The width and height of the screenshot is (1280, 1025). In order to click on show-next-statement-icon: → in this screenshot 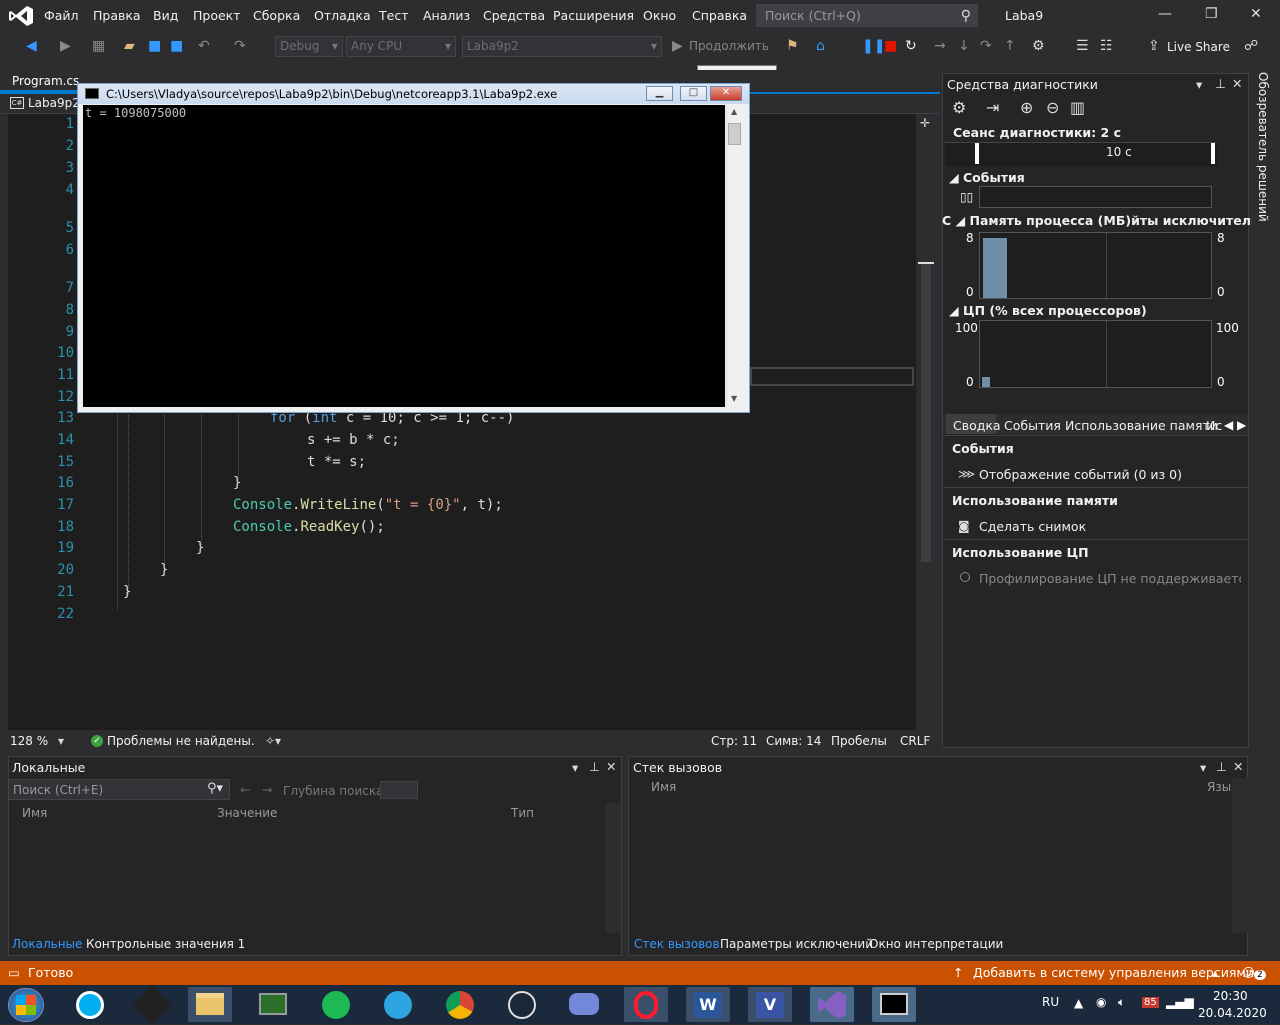, I will do `click(940, 46)`.